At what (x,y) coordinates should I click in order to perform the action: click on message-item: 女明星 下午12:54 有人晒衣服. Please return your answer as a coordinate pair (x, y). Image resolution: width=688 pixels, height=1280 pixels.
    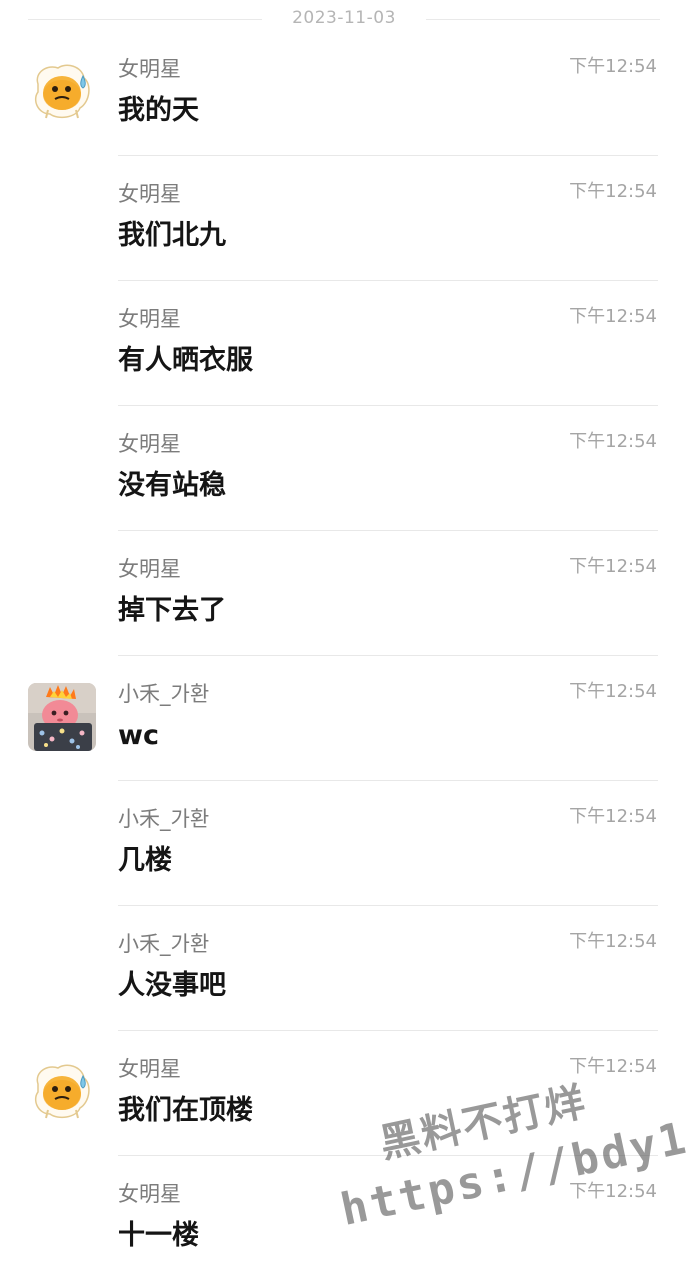
    Looking at the image, I should click on (344, 343).